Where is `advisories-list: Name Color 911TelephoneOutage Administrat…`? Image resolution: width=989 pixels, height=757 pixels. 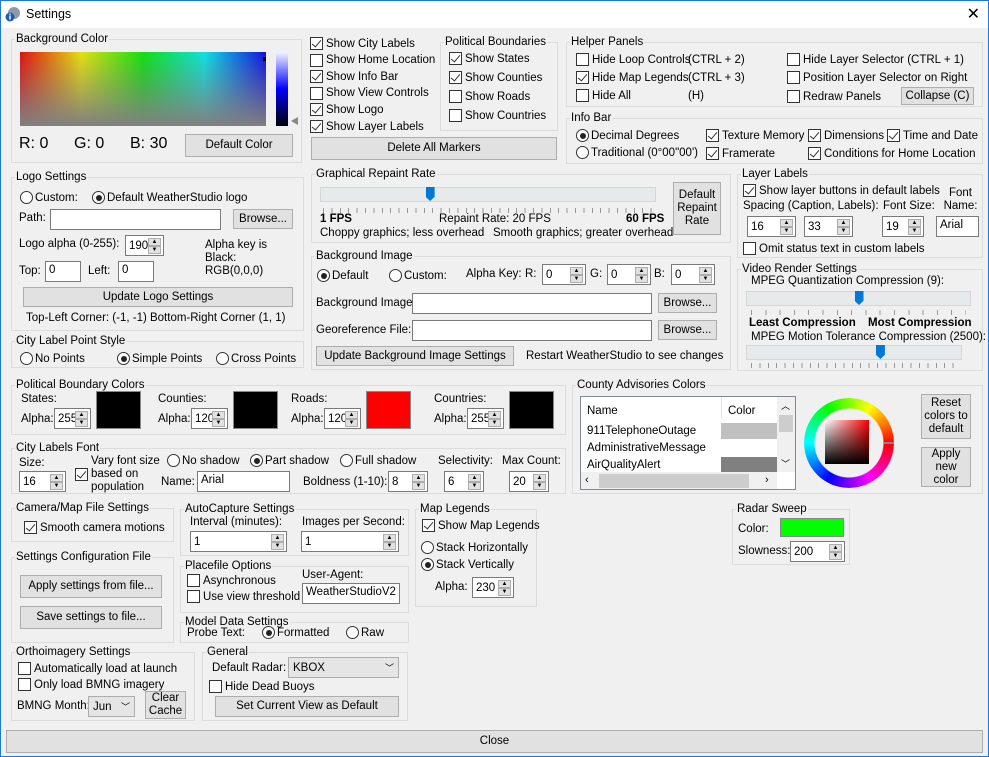 advisories-list: Name Color 911TelephoneOutage Administrat… is located at coordinates (688, 443).